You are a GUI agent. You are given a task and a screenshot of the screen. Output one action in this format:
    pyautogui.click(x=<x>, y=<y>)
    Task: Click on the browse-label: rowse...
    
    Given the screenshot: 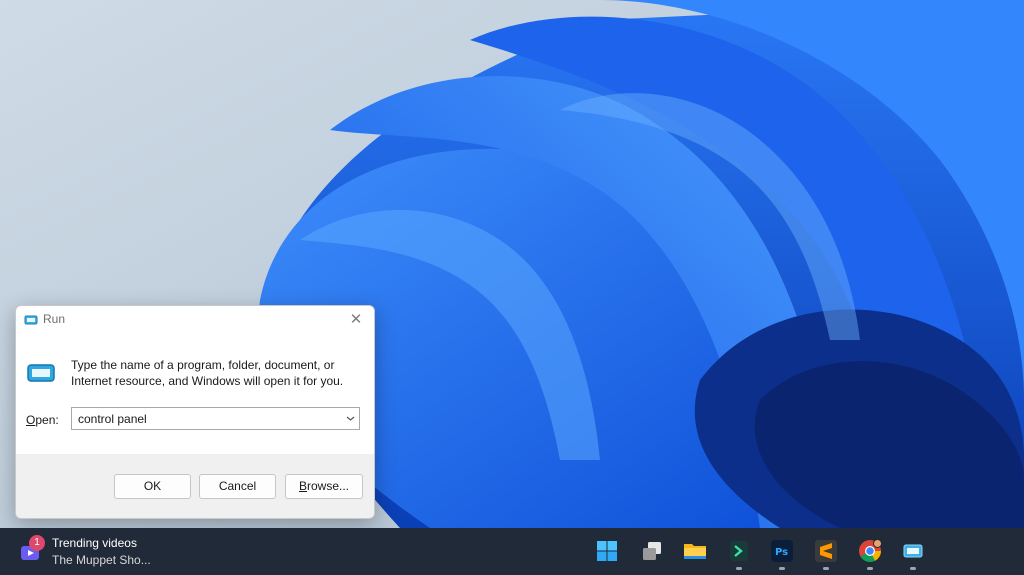 What is the action you would take?
    pyautogui.click(x=328, y=486)
    